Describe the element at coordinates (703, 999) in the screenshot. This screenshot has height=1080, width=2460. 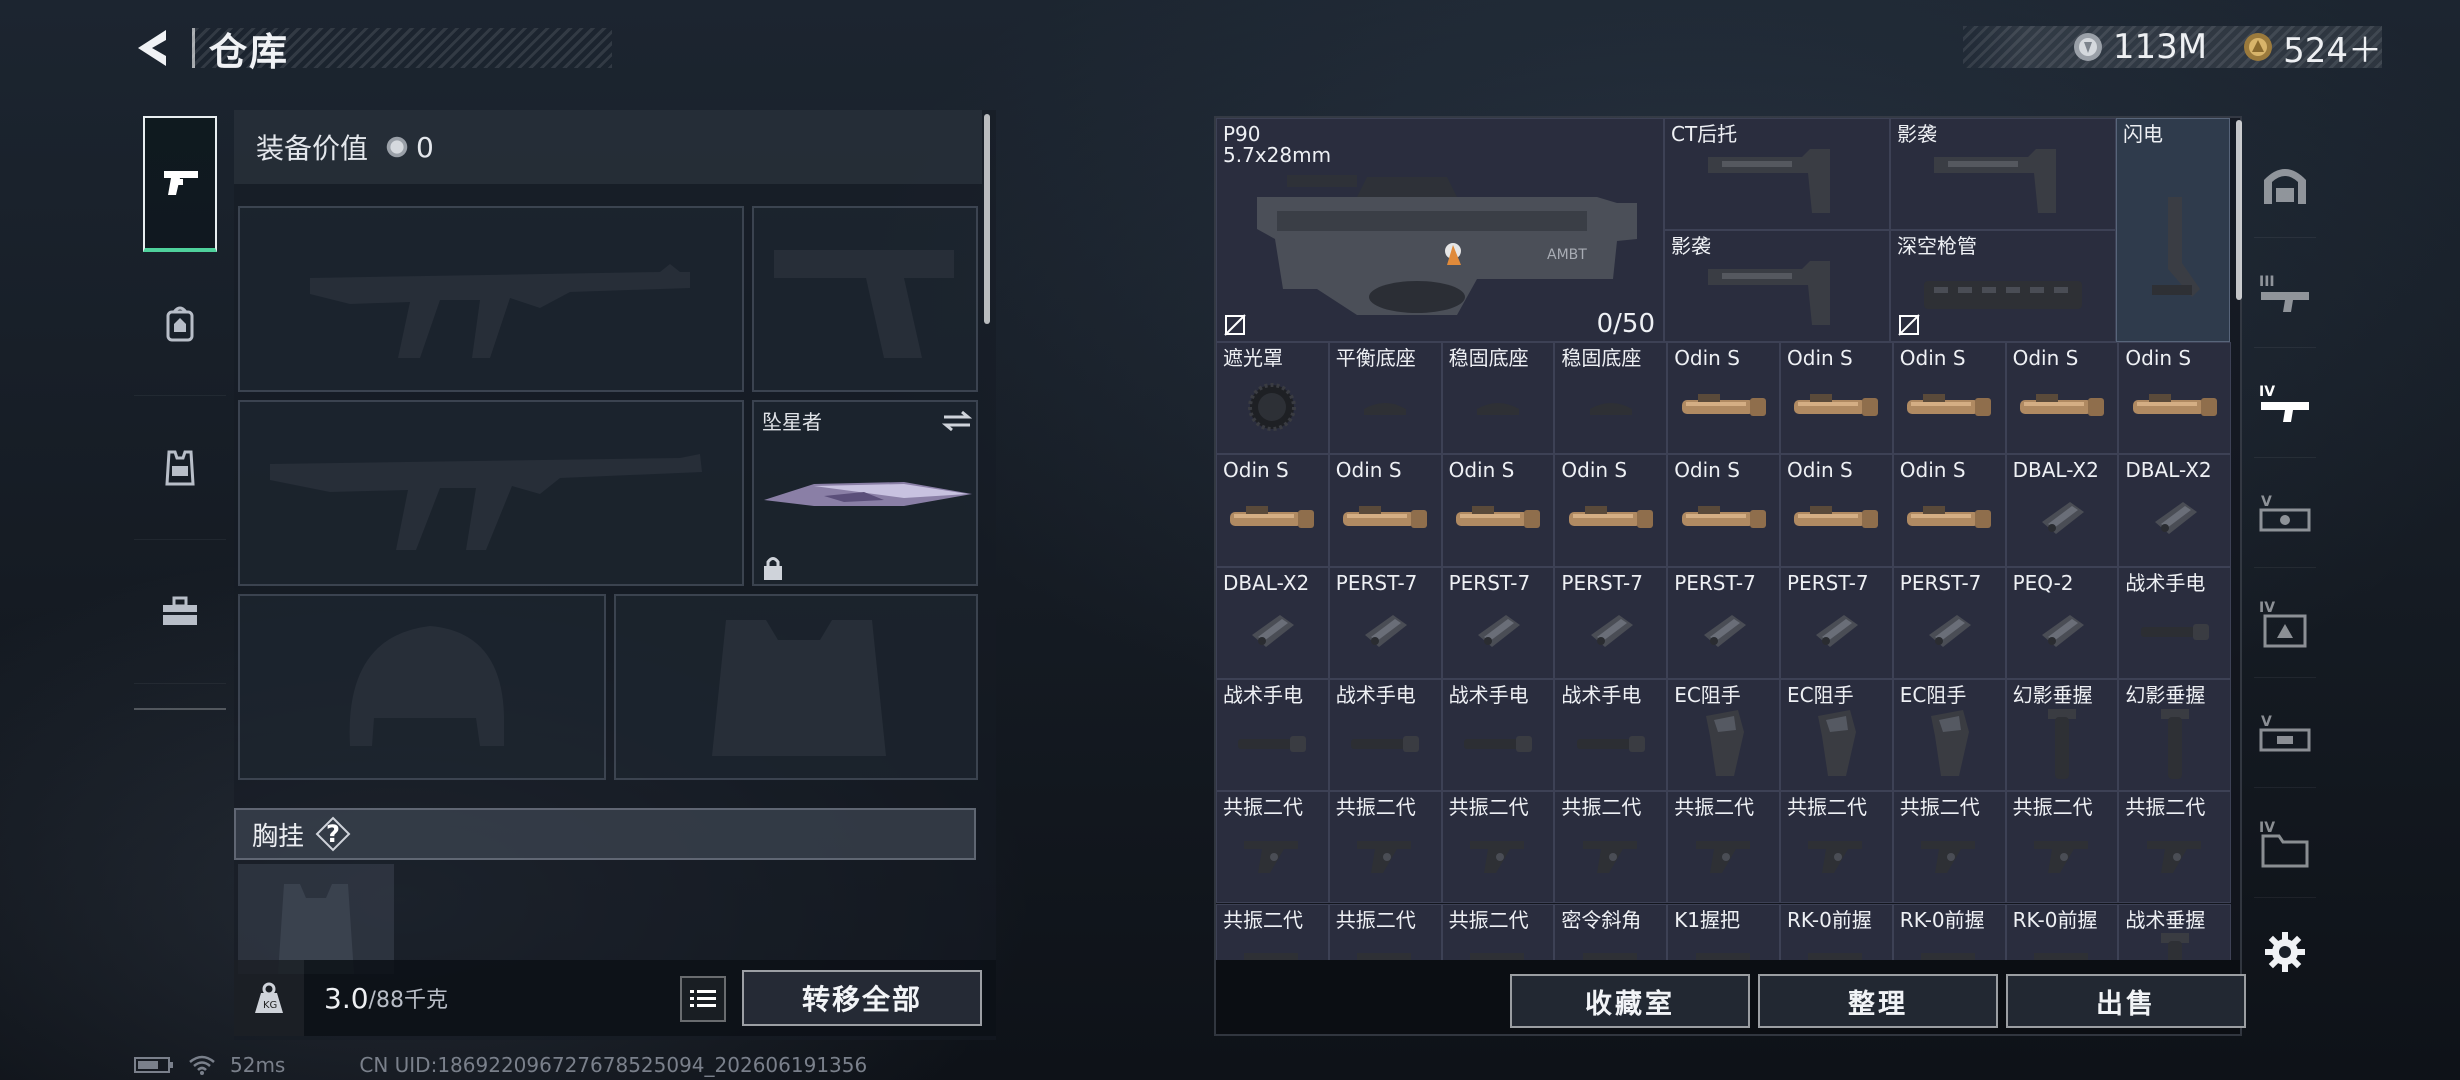
I see `list-view-button` at that location.